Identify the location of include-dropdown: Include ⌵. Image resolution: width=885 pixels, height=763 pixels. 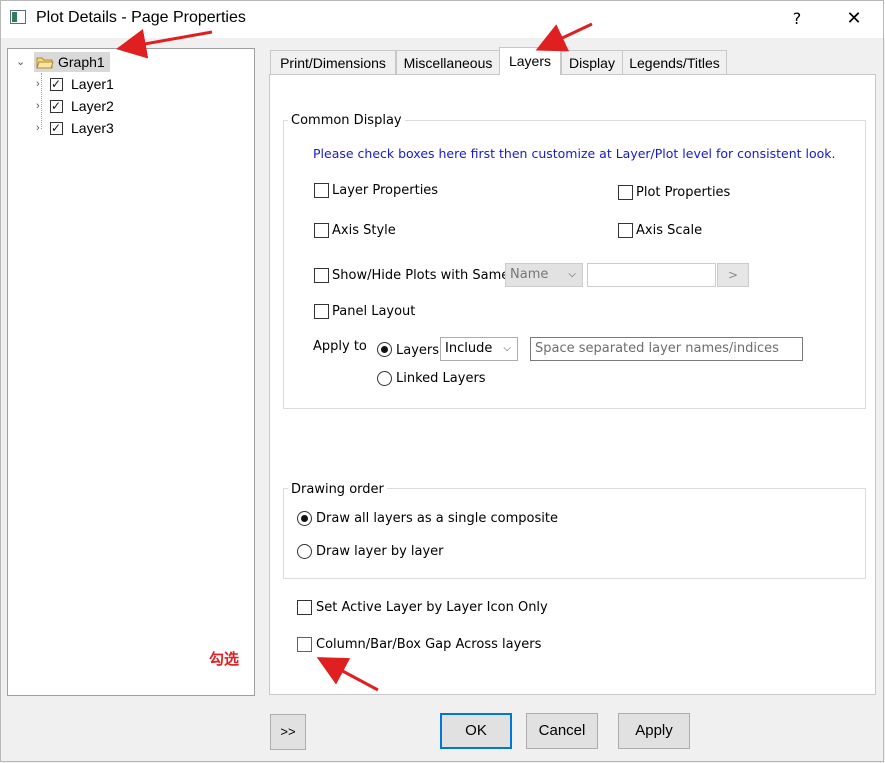
(479, 349).